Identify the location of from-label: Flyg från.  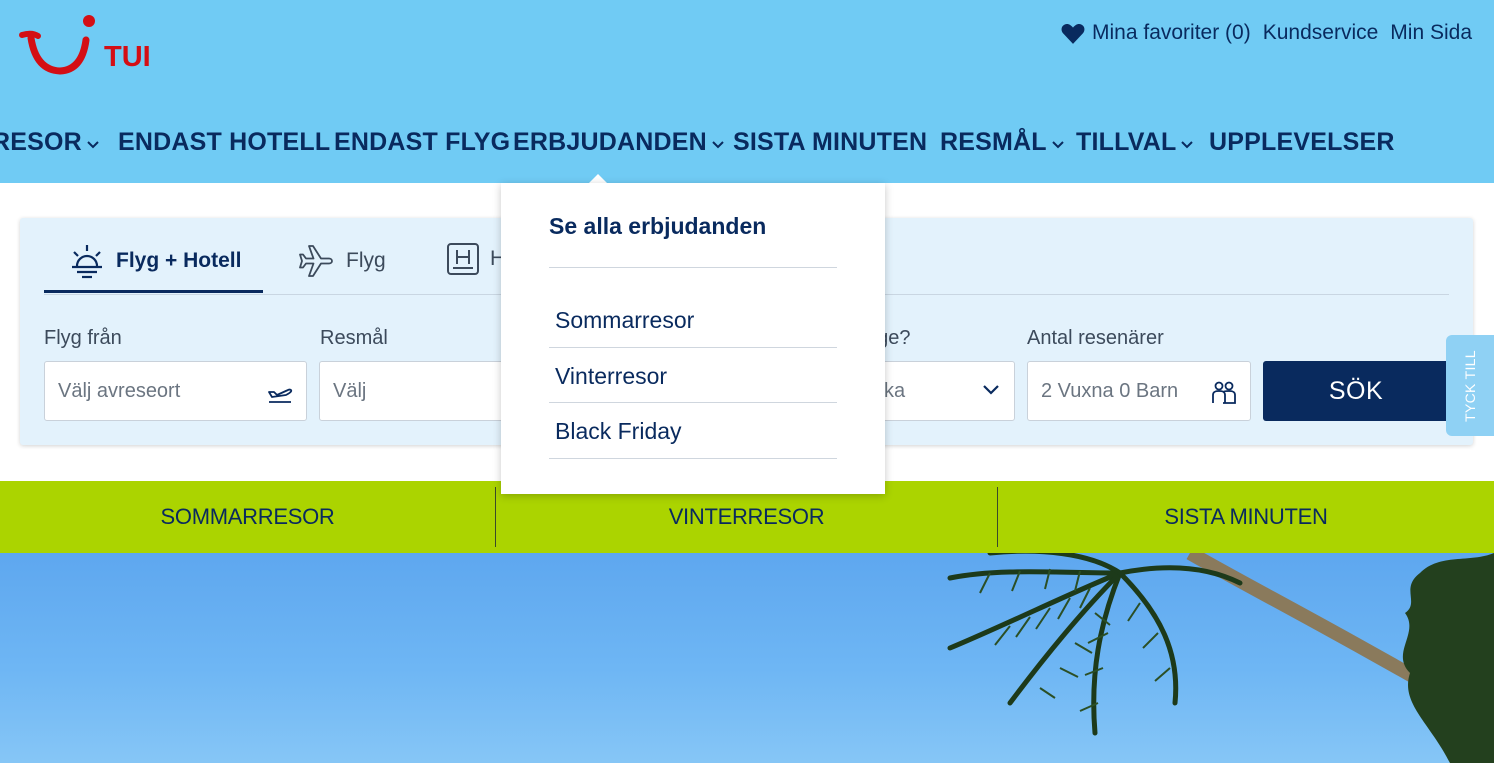
(83, 338).